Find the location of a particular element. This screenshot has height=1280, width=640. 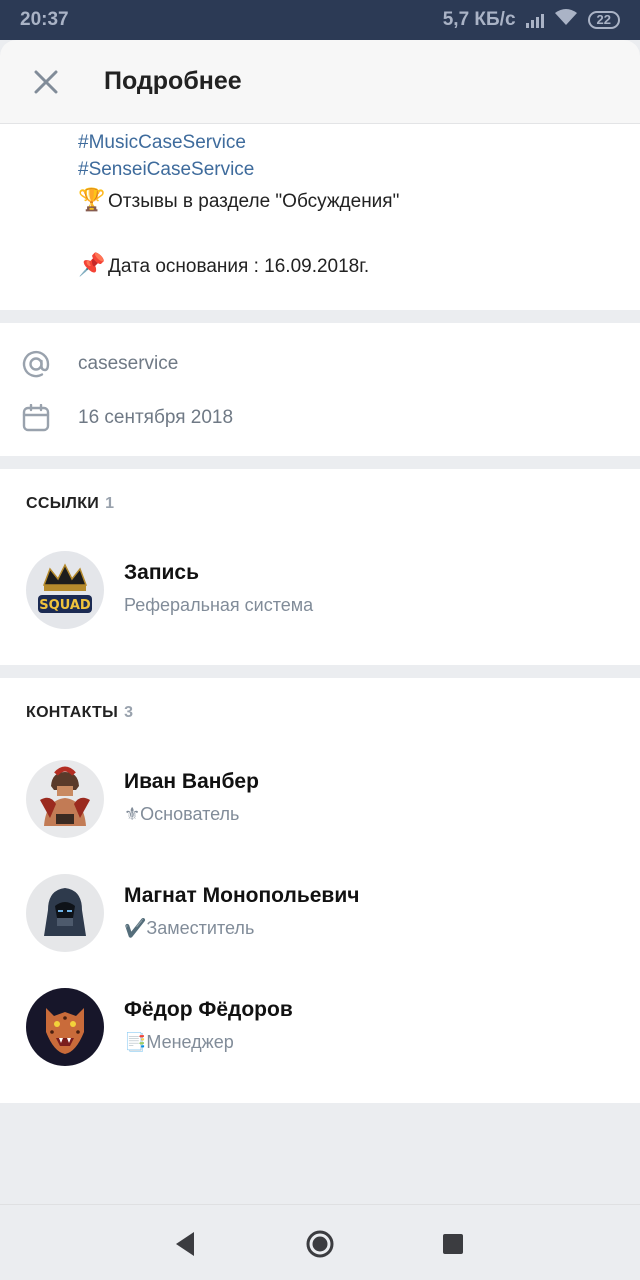

close-icon is located at coordinates (46, 81).